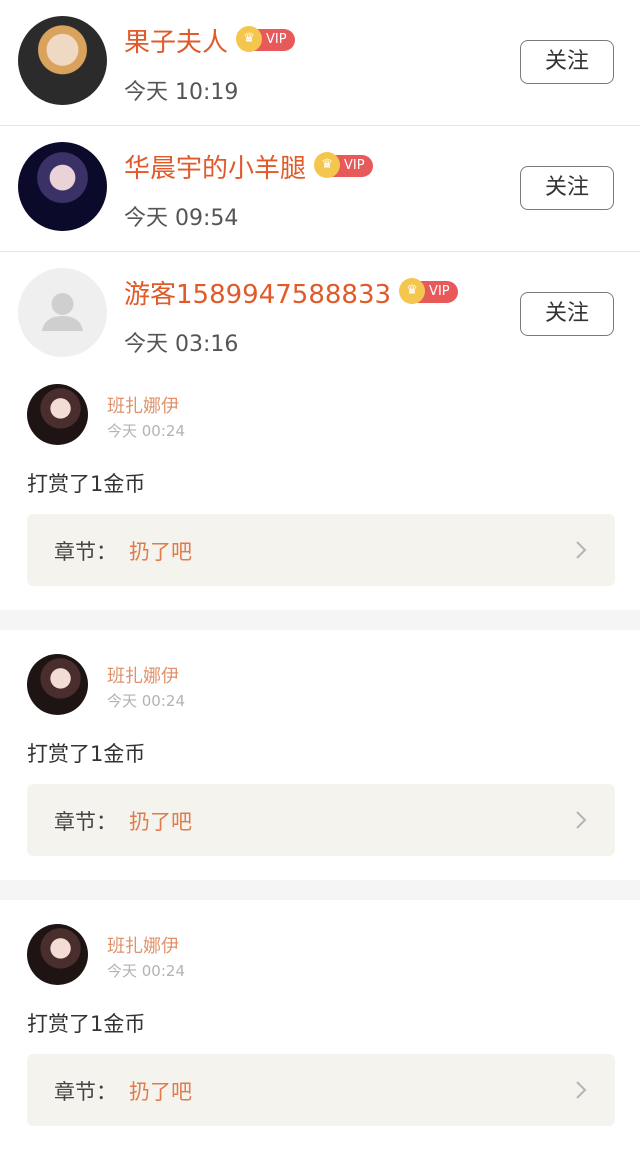 The height and width of the screenshot is (1150, 640). I want to click on username-text: 游客1589947588833, so click(258, 295).